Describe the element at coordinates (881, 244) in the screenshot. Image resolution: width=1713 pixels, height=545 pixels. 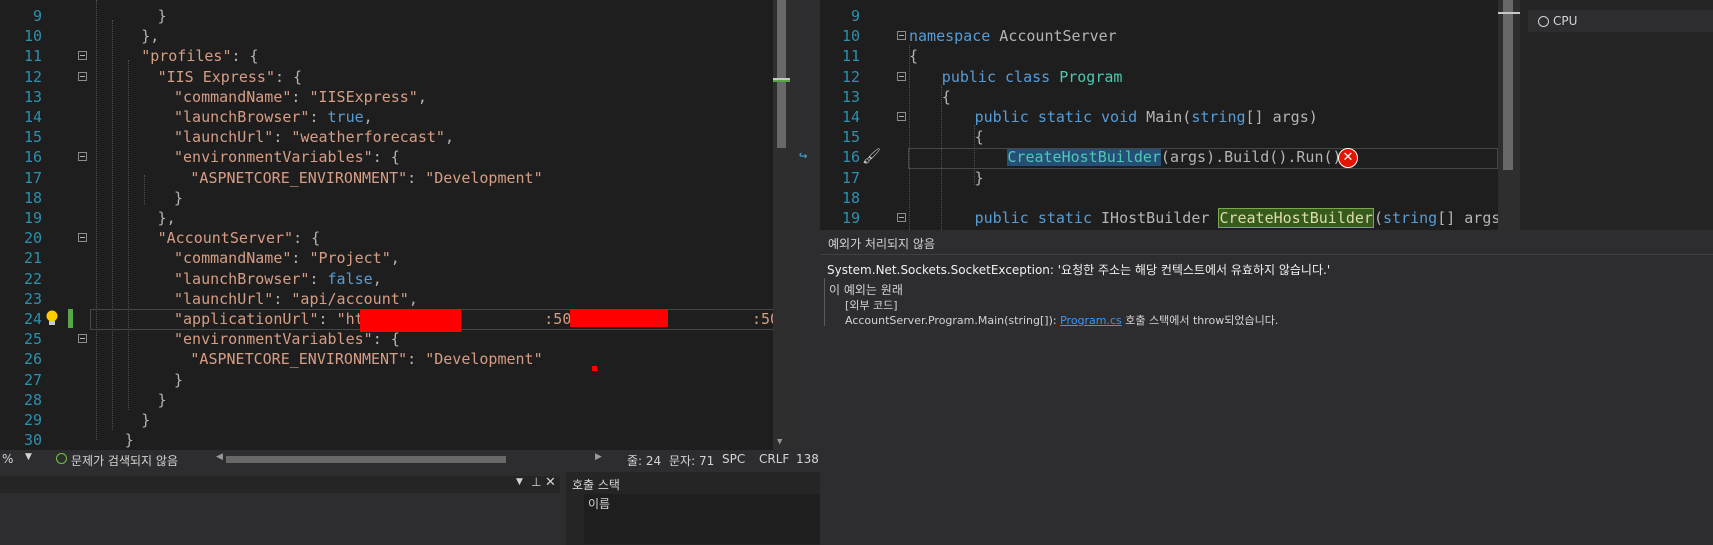
I see `exception-header: 예외가 처리되지 않음` at that location.